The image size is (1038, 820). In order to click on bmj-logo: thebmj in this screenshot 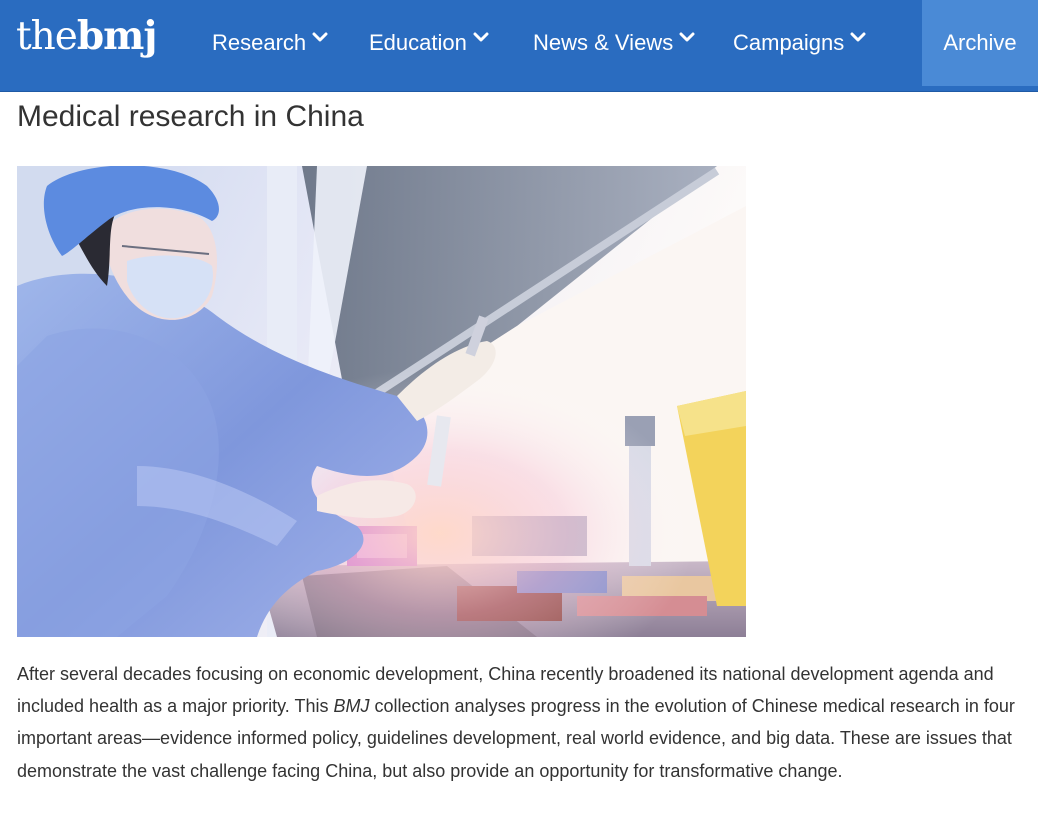, I will do `click(87, 36)`.